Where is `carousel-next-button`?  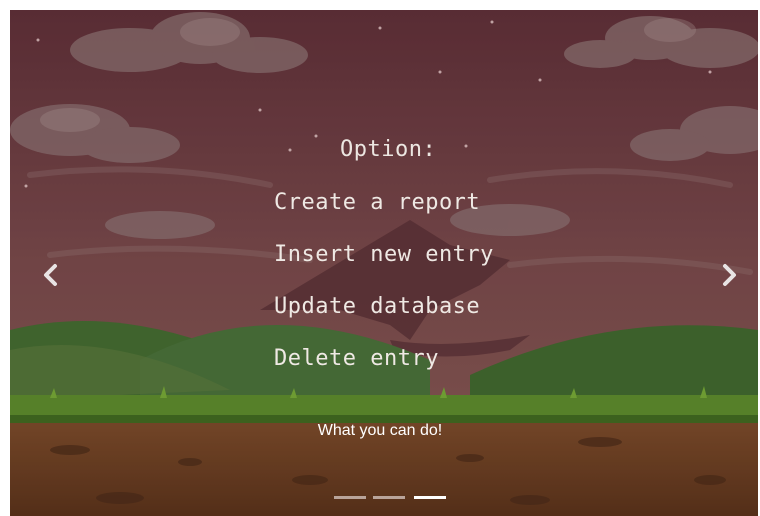 carousel-next-button is located at coordinates (729, 275).